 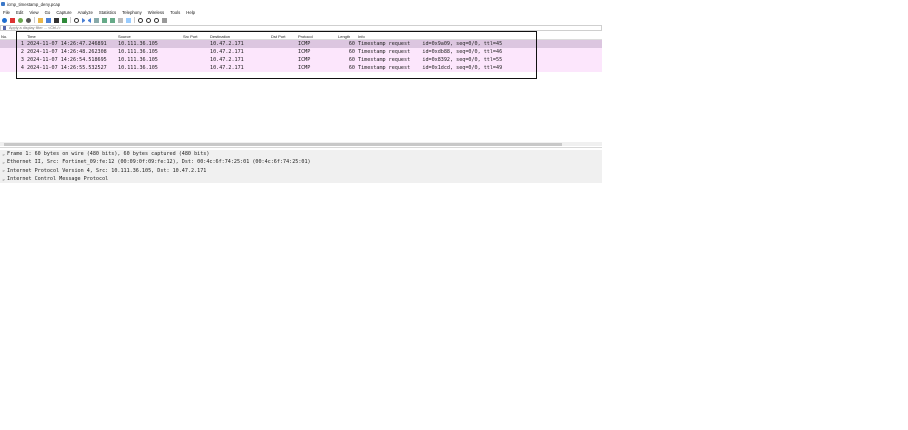 I want to click on display-filter-bar, so click(x=301, y=28).